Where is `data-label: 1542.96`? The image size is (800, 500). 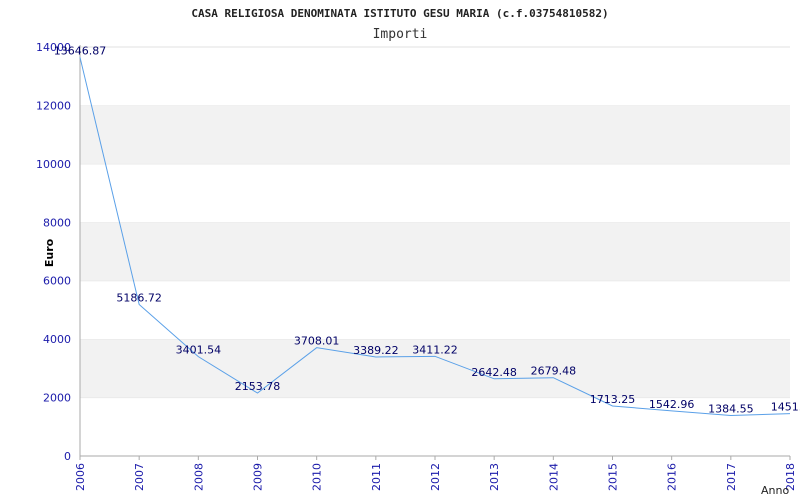 data-label: 1542.96 is located at coordinates (672, 404).